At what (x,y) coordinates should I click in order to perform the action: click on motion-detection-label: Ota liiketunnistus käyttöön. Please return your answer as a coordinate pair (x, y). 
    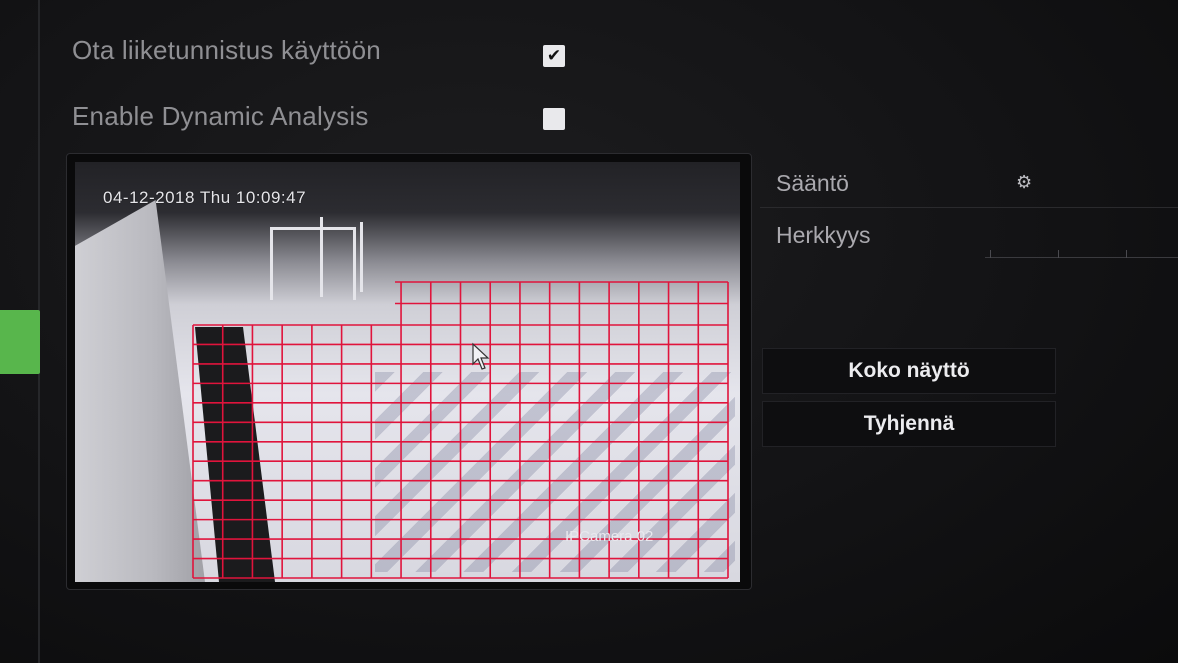
    Looking at the image, I should click on (226, 49).